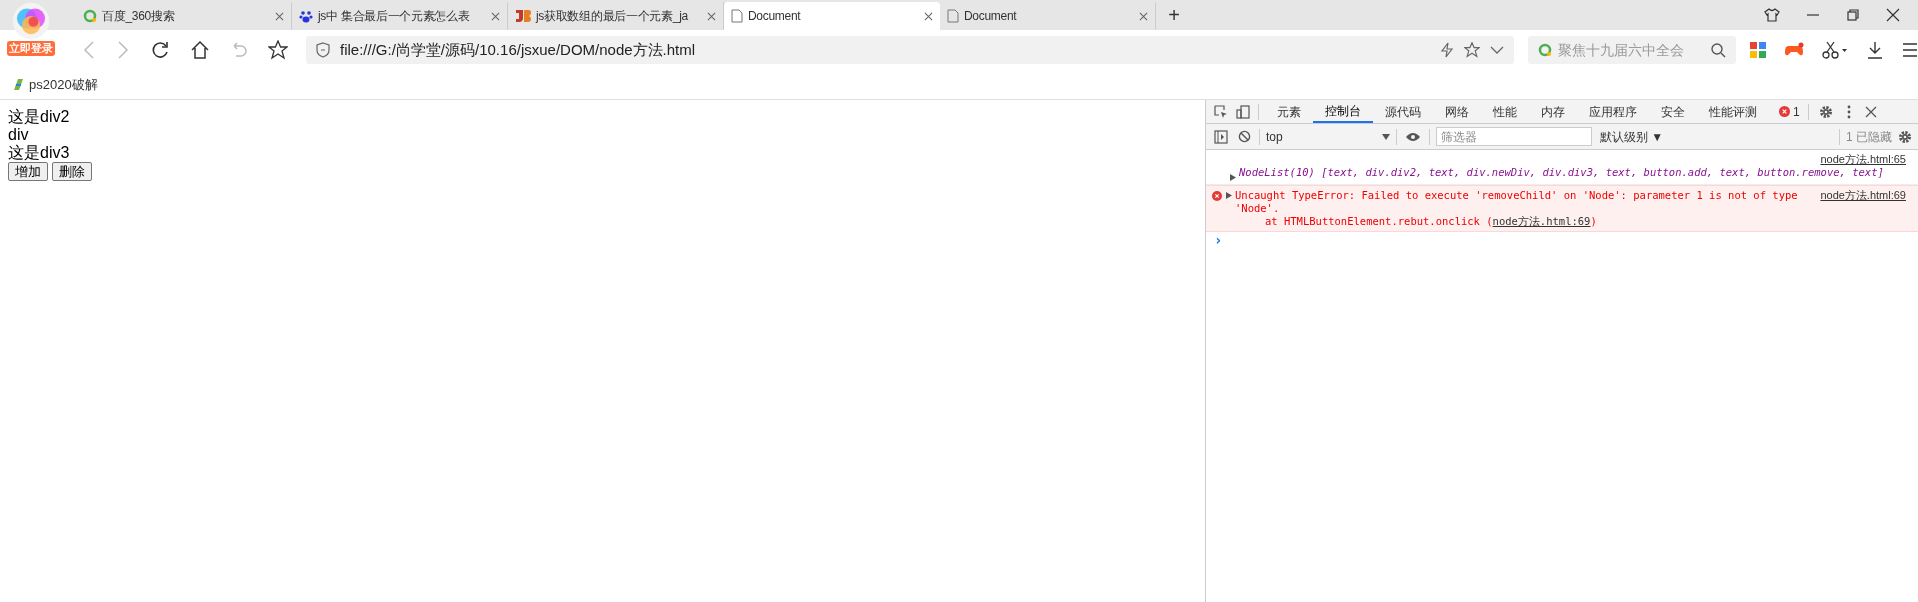 The width and height of the screenshot is (1918, 602). I want to click on clear-console-icon, so click(1244, 136).